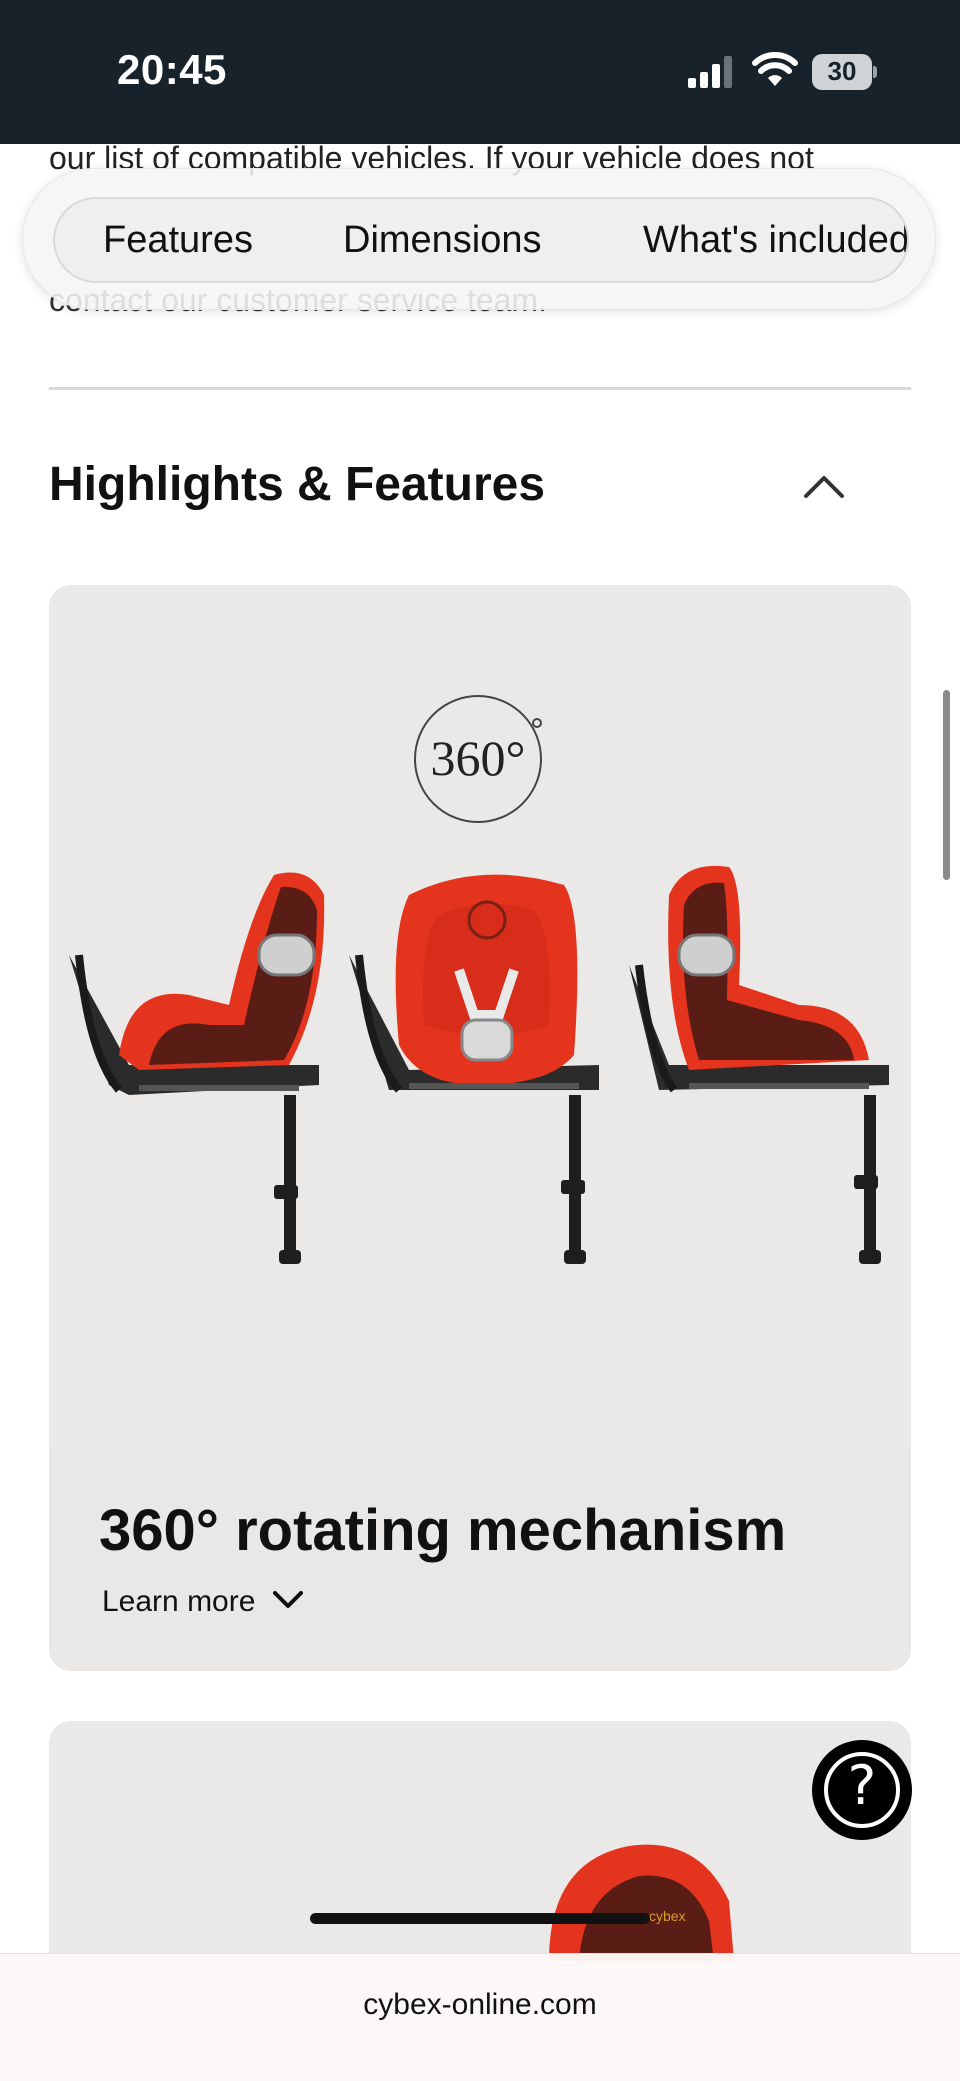 Image resolution: width=960 pixels, height=2081 pixels. Describe the element at coordinates (172, 69) in the screenshot. I see `status-time: 20:45` at that location.